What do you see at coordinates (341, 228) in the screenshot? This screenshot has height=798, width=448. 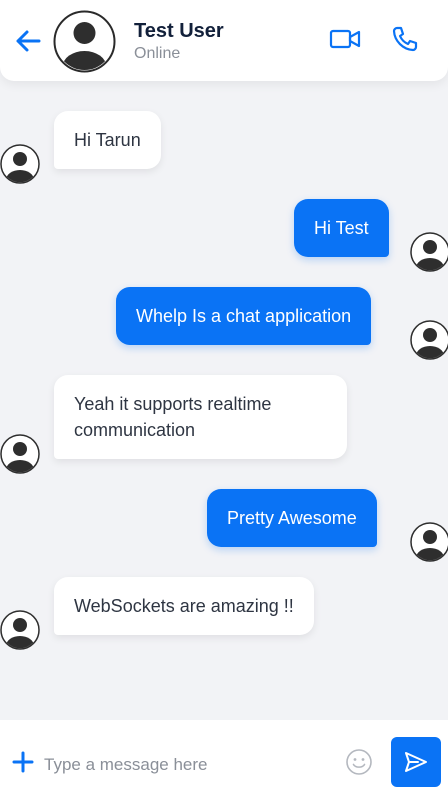 I see `message-bubble-outgoing: Hi Test` at bounding box center [341, 228].